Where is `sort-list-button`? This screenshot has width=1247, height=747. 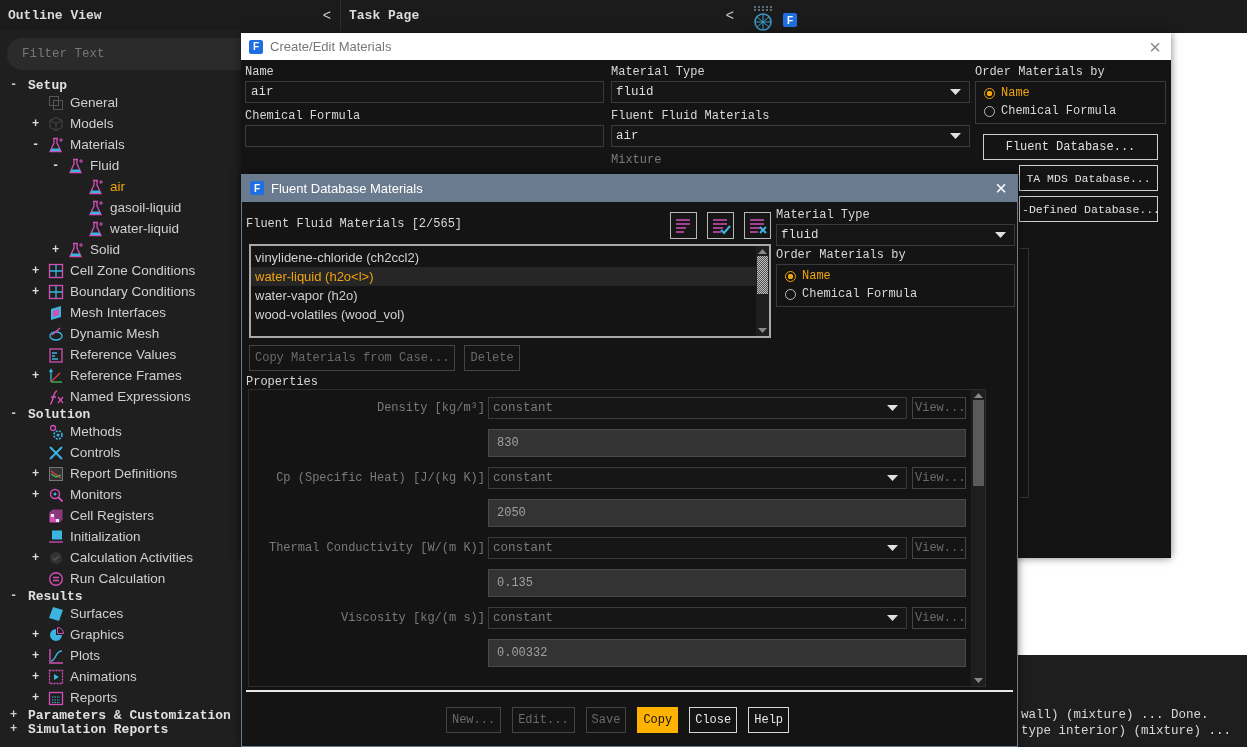 sort-list-button is located at coordinates (683, 225).